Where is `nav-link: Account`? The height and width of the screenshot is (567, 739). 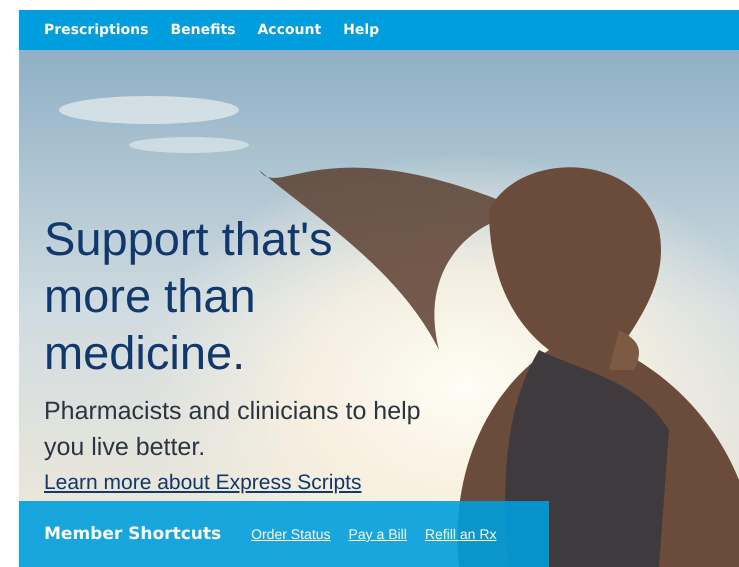 nav-link: Account is located at coordinates (289, 30).